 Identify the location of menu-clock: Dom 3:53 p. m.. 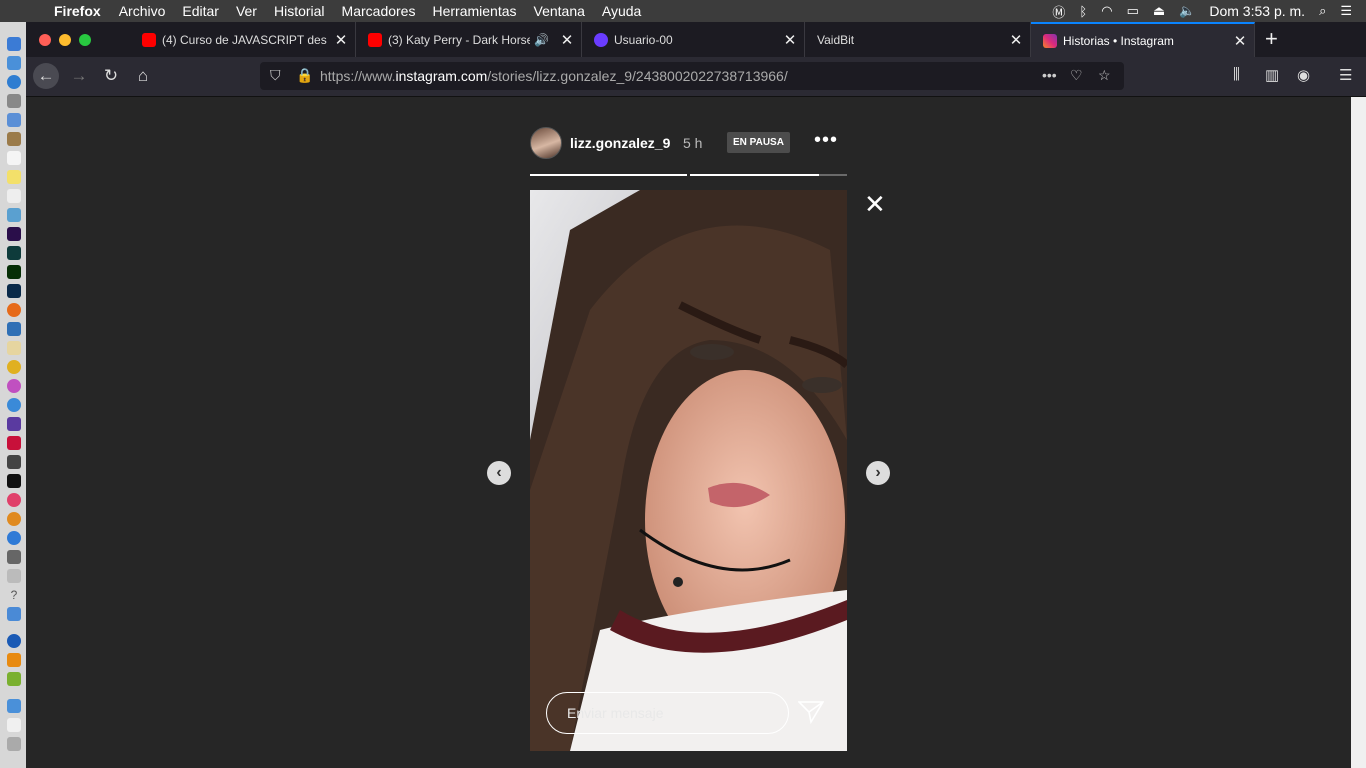
(1257, 11).